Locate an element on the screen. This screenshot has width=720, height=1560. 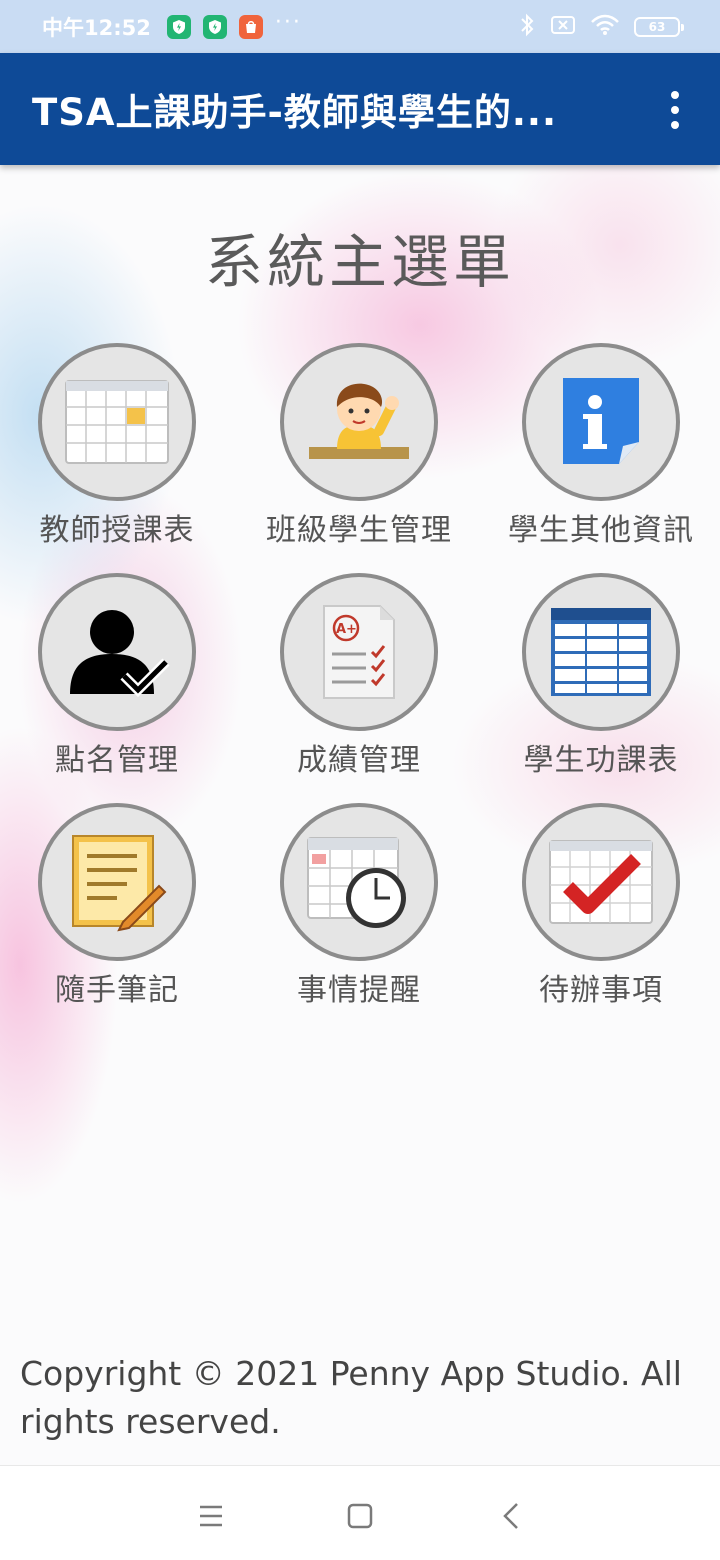
system-status-icons: 63 is located at coordinates (601, 27).